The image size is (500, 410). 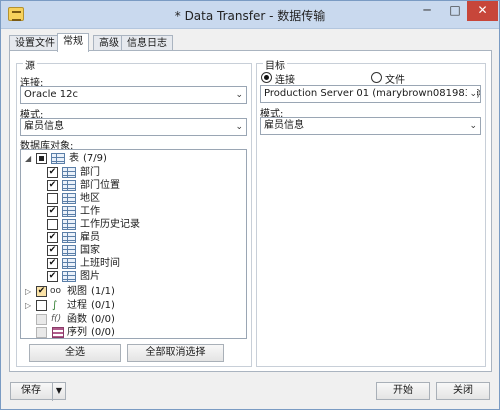 I want to click on tree-node-count: (0/1), so click(x=103, y=305).